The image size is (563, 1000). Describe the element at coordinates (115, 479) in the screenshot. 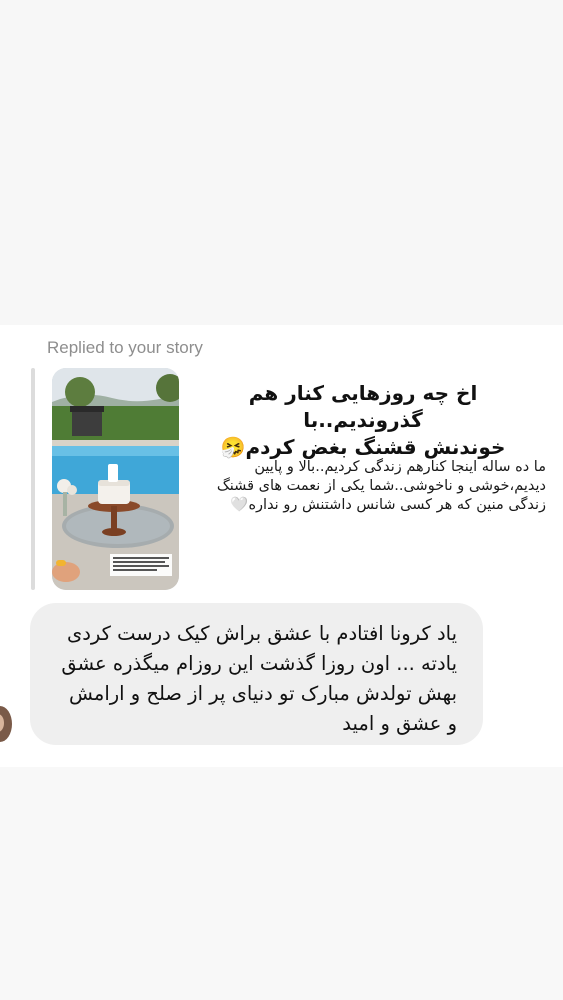

I see `story-thumbnail` at that location.